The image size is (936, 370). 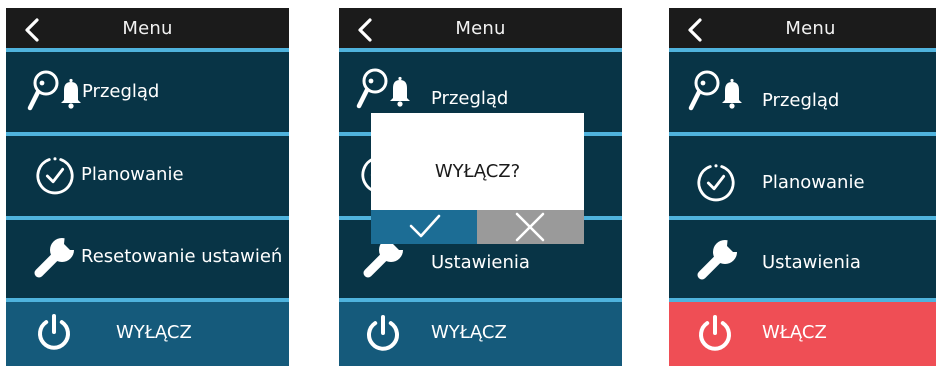 I want to click on menu-item-resetowanie: Resetowanie ustawień, so click(x=147, y=259).